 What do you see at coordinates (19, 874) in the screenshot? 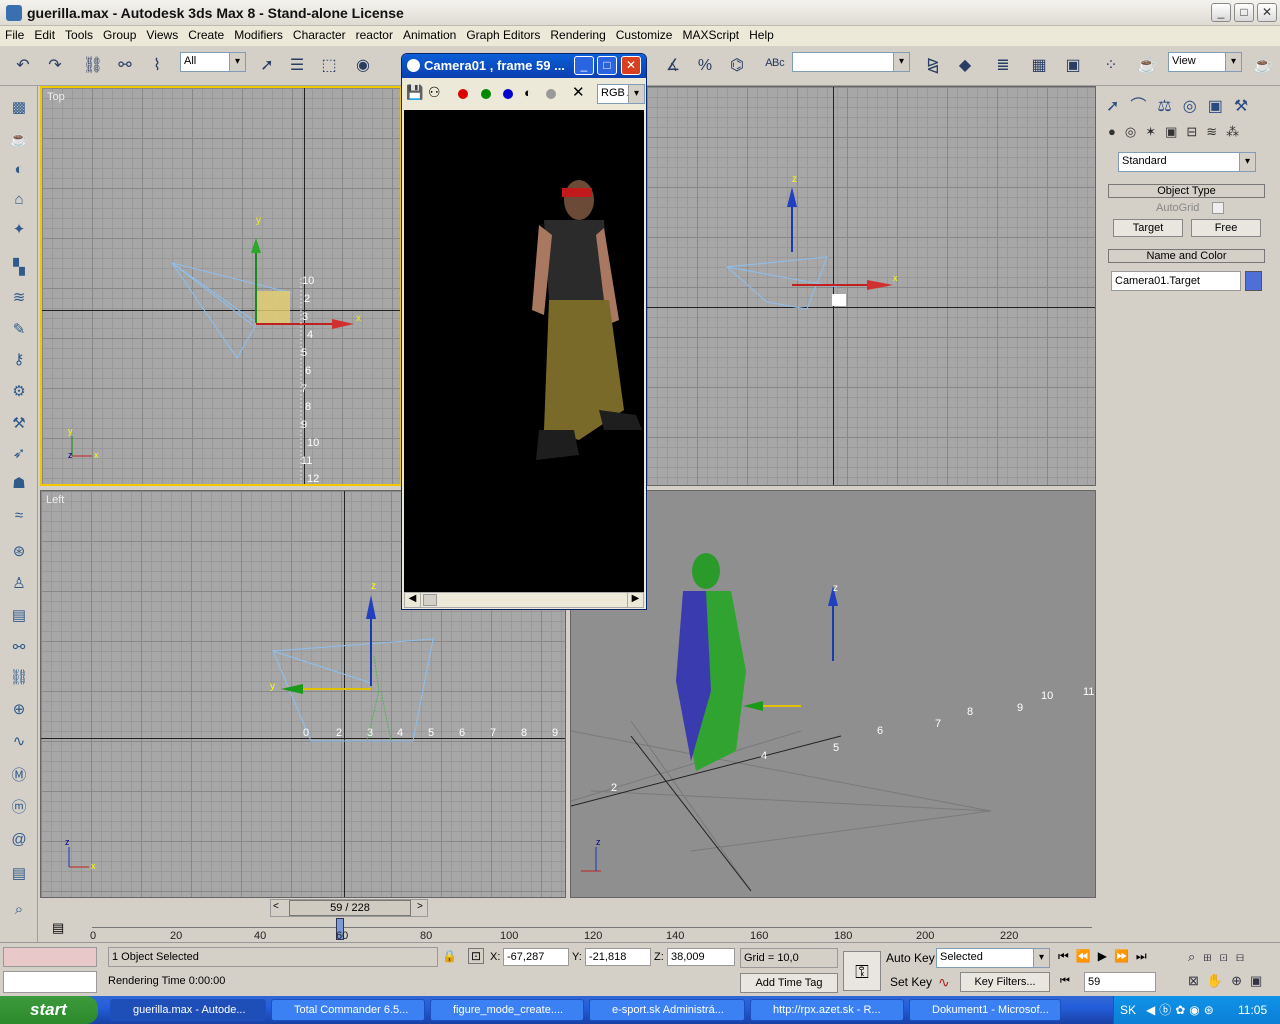
I see `script-icon: ▤` at bounding box center [19, 874].